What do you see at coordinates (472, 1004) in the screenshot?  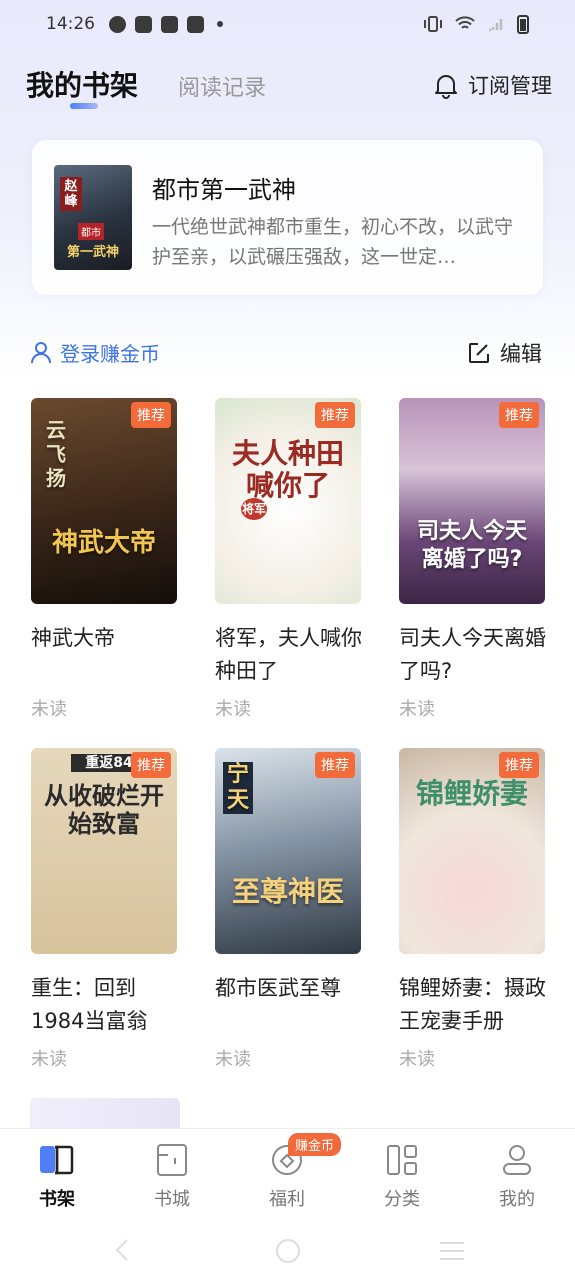 I see `book-title: 锦鲤娇妻：摄政王宠妻手册` at bounding box center [472, 1004].